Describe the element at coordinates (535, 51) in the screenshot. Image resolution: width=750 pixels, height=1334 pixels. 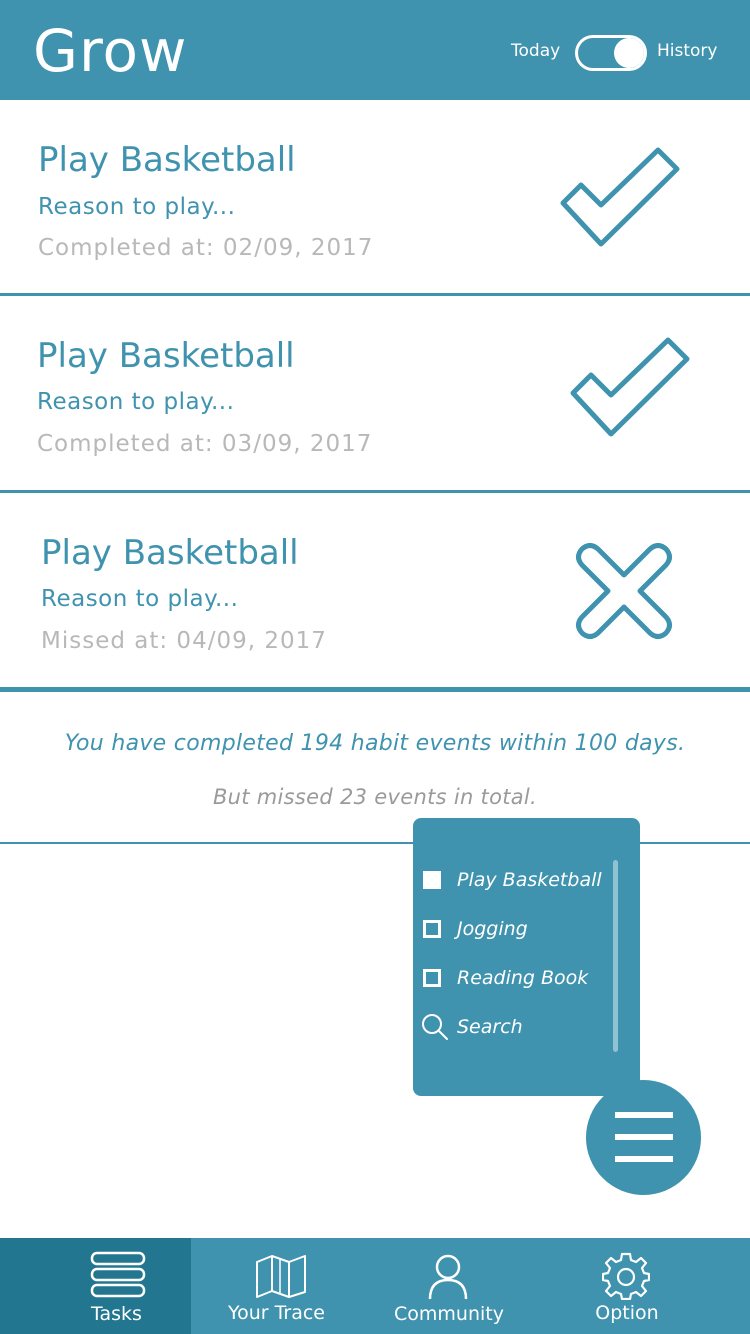
I see `toggle-label-today: Today` at that location.